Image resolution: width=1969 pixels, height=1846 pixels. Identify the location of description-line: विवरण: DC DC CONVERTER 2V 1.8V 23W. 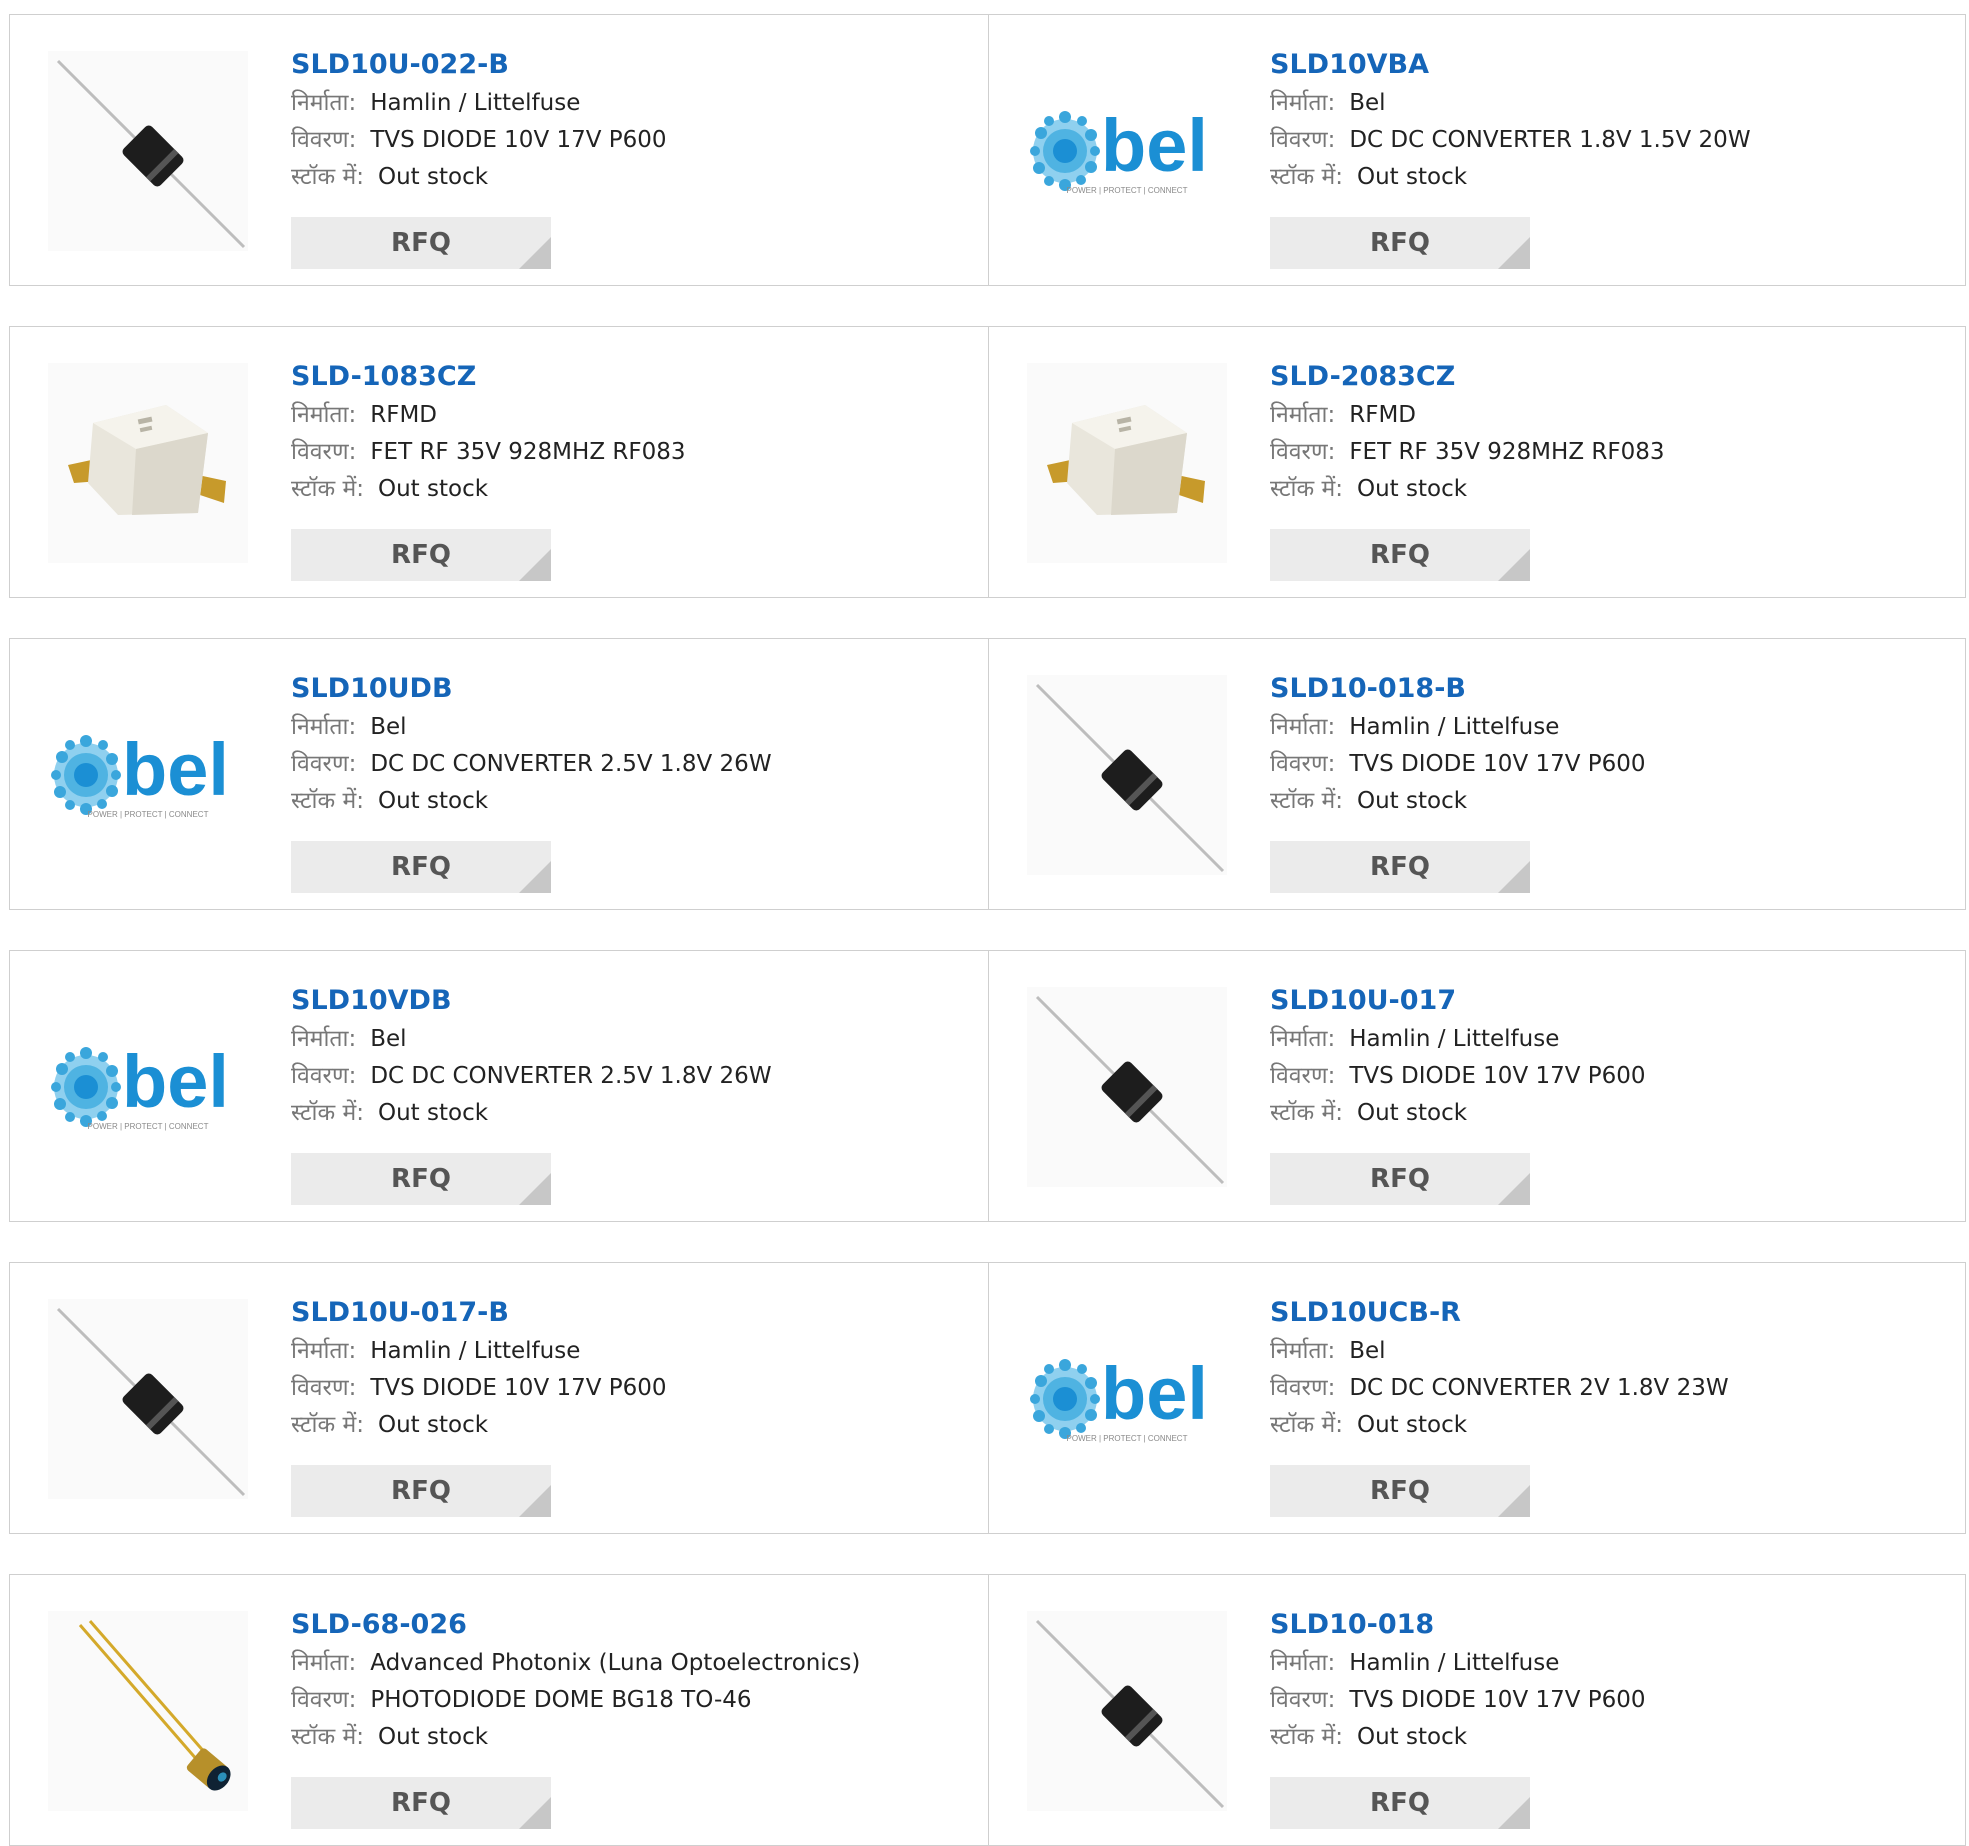
(1499, 1388).